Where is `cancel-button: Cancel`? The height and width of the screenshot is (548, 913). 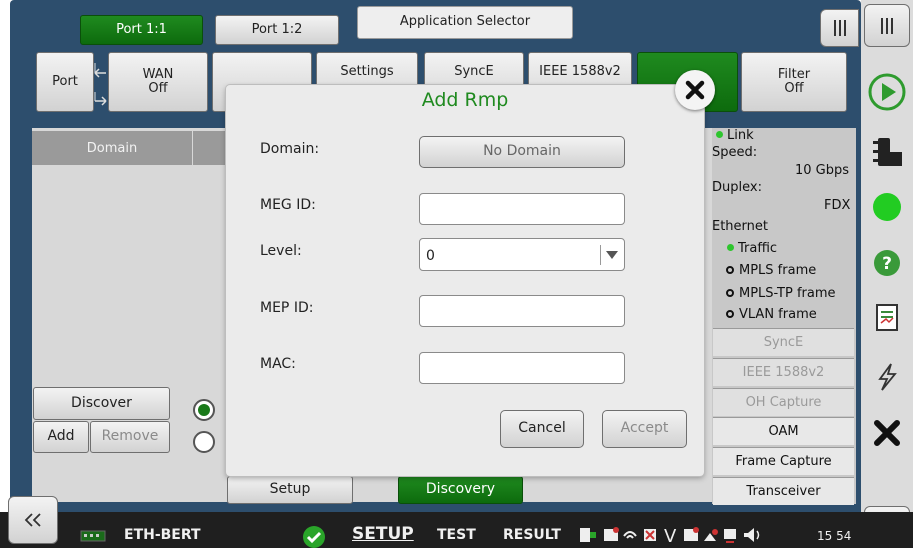 cancel-button: Cancel is located at coordinates (542, 429).